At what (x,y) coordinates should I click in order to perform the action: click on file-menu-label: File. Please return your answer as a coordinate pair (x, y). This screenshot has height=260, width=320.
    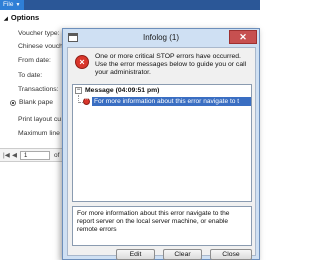
    Looking at the image, I should click on (8, 4).